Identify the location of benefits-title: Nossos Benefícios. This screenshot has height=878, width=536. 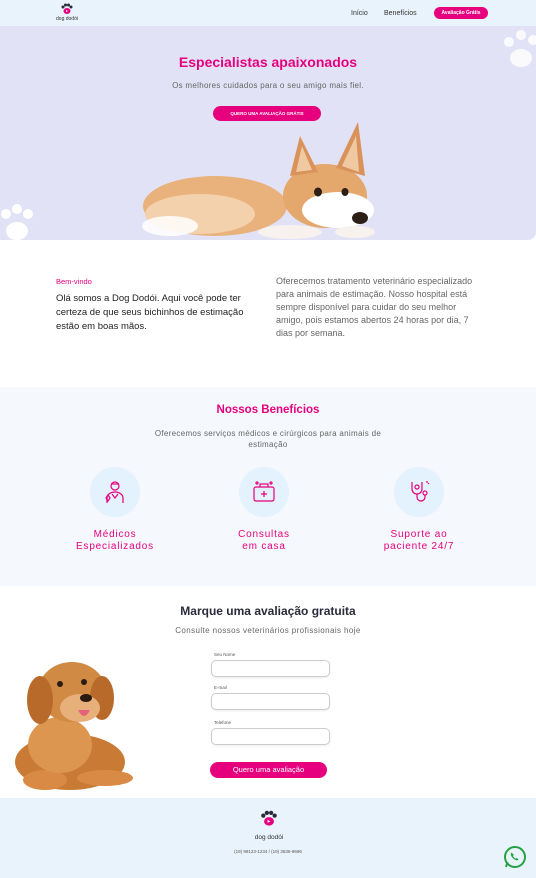
(268, 410).